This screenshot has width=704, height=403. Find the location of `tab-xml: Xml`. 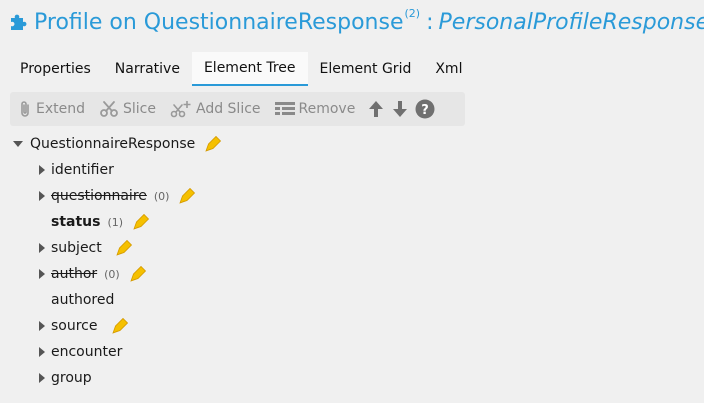

tab-xml: Xml is located at coordinates (448, 69).